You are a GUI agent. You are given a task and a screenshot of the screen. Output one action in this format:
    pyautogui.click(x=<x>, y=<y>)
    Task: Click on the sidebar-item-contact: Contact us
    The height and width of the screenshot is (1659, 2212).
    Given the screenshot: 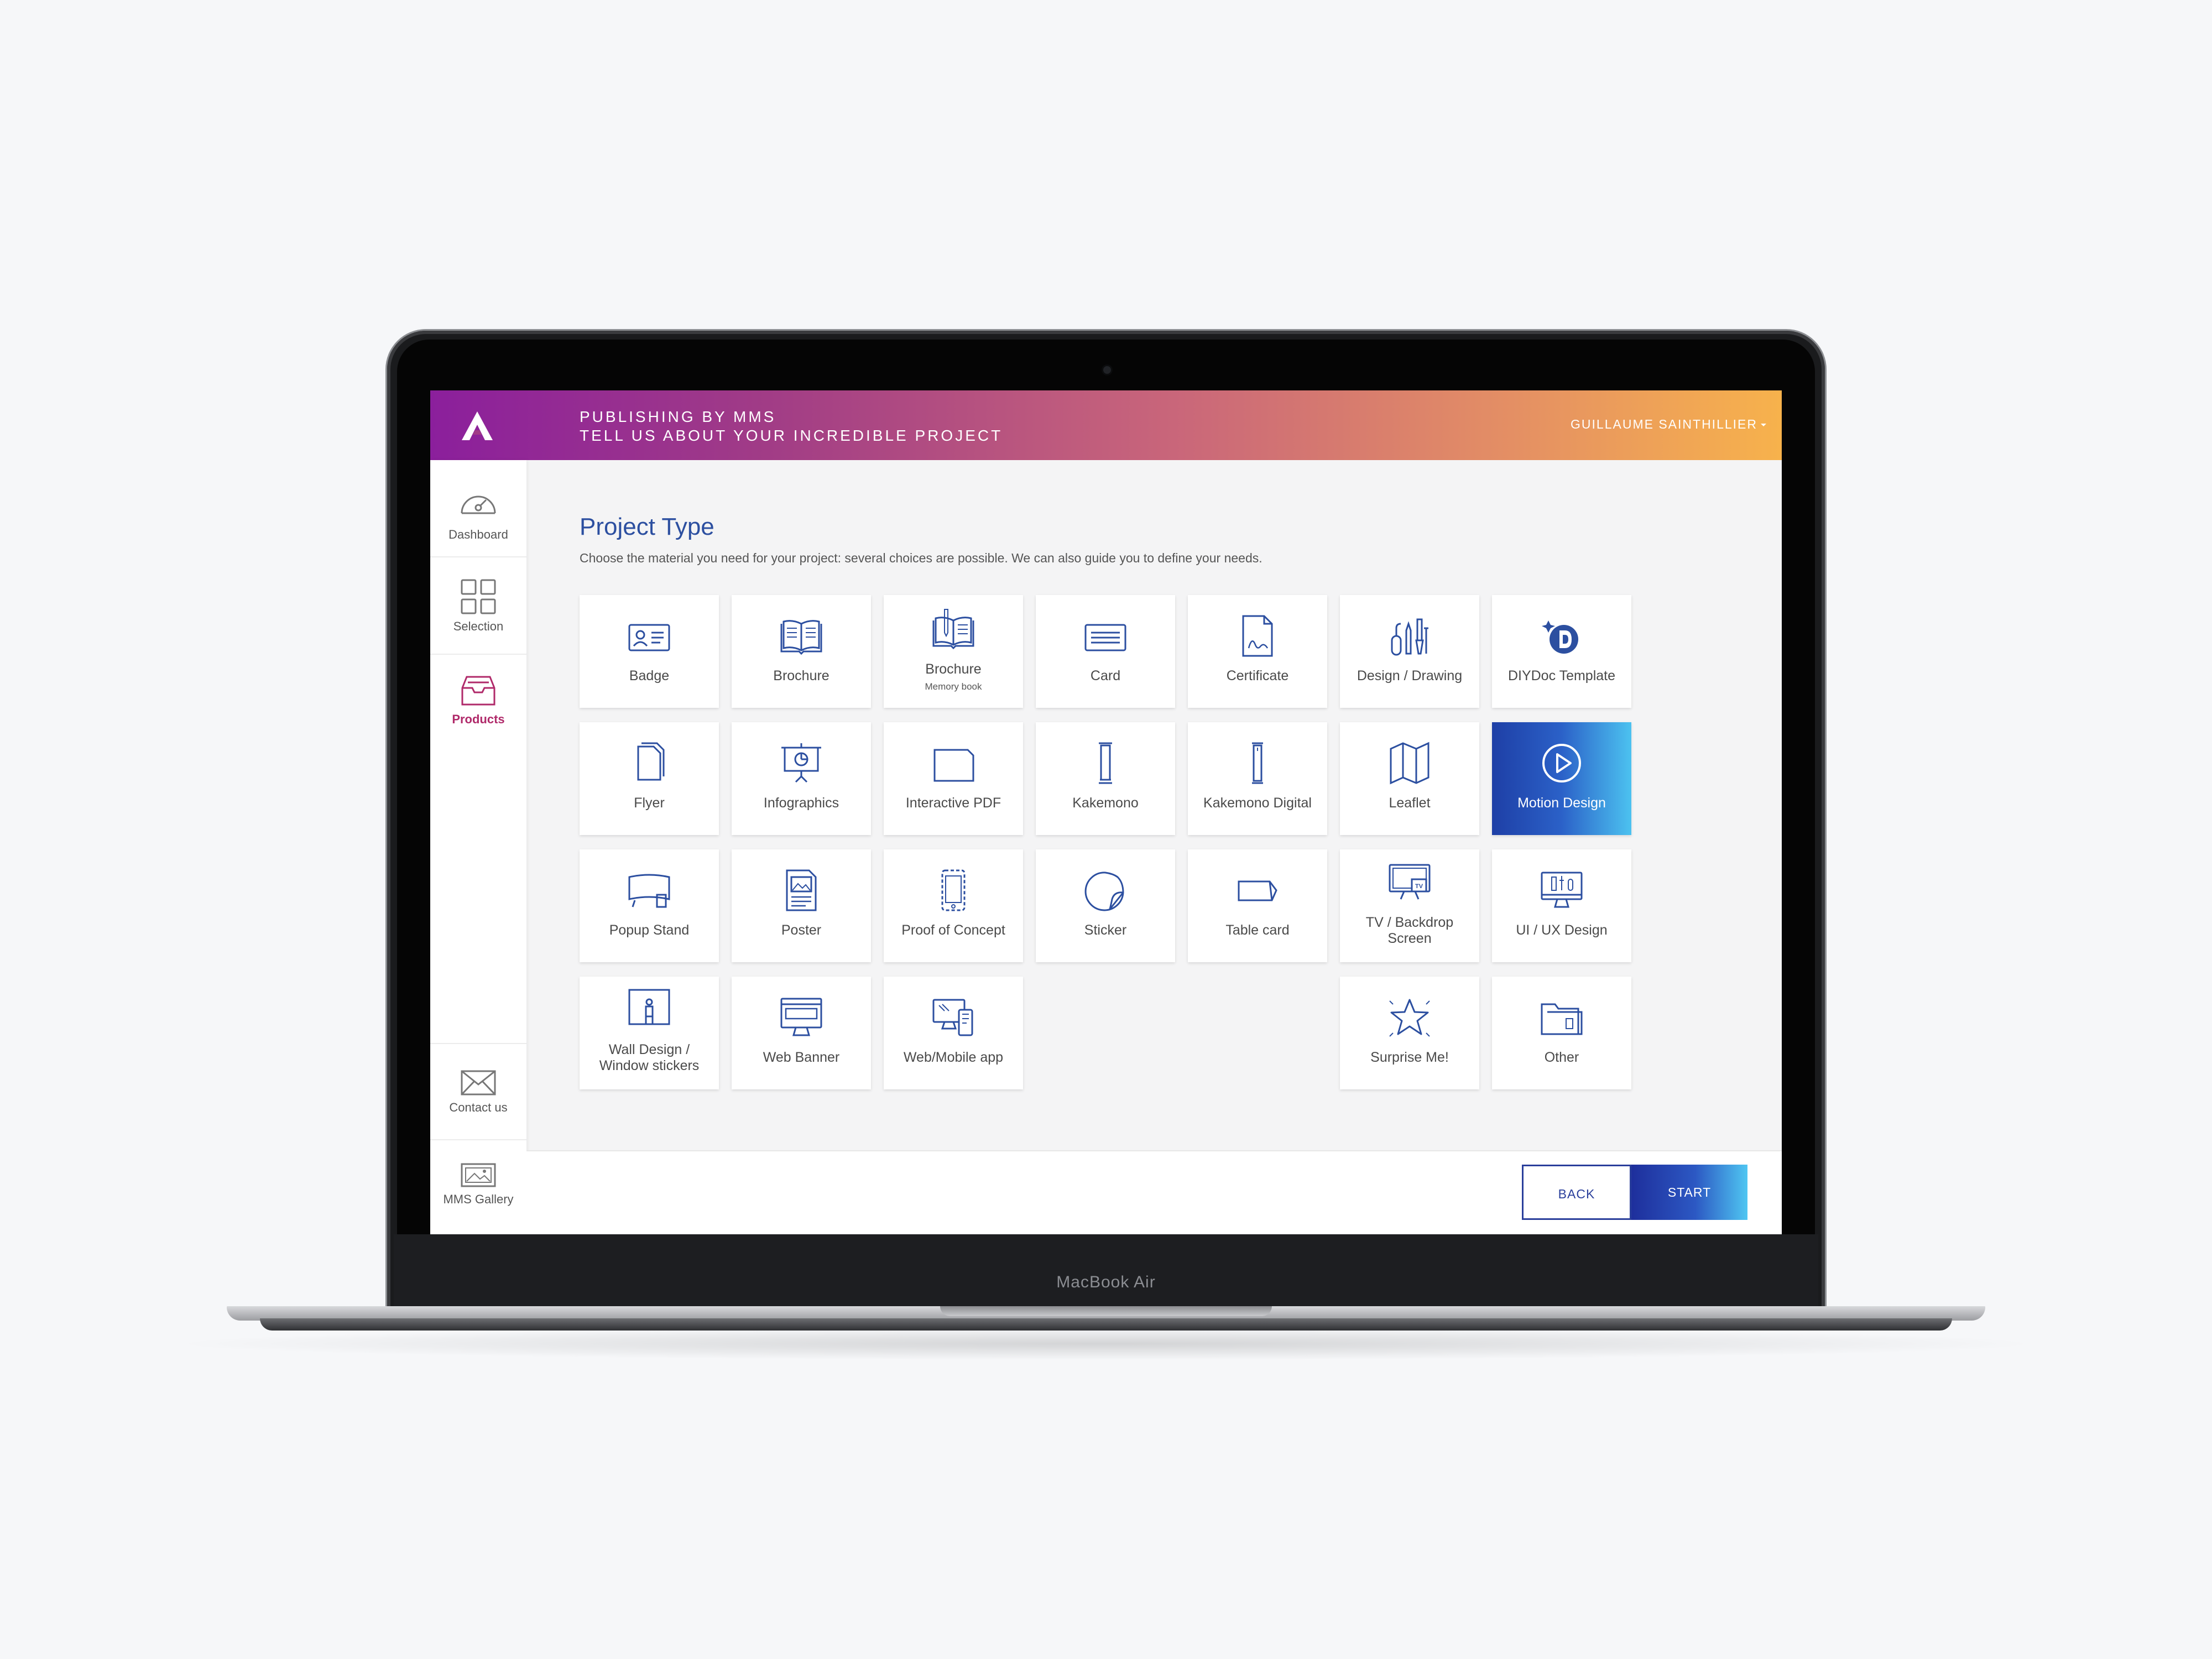 What is the action you would take?
    pyautogui.click(x=478, y=1092)
    